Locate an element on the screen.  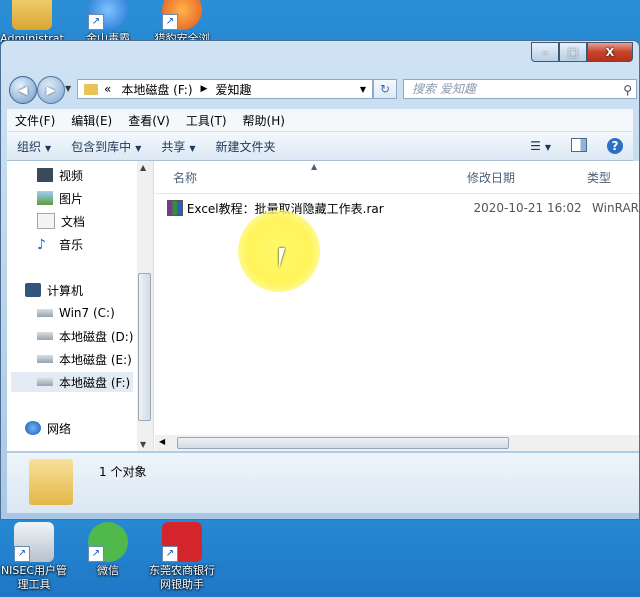
desktop-icon-label: 微信 is located at coordinates (108, 570).